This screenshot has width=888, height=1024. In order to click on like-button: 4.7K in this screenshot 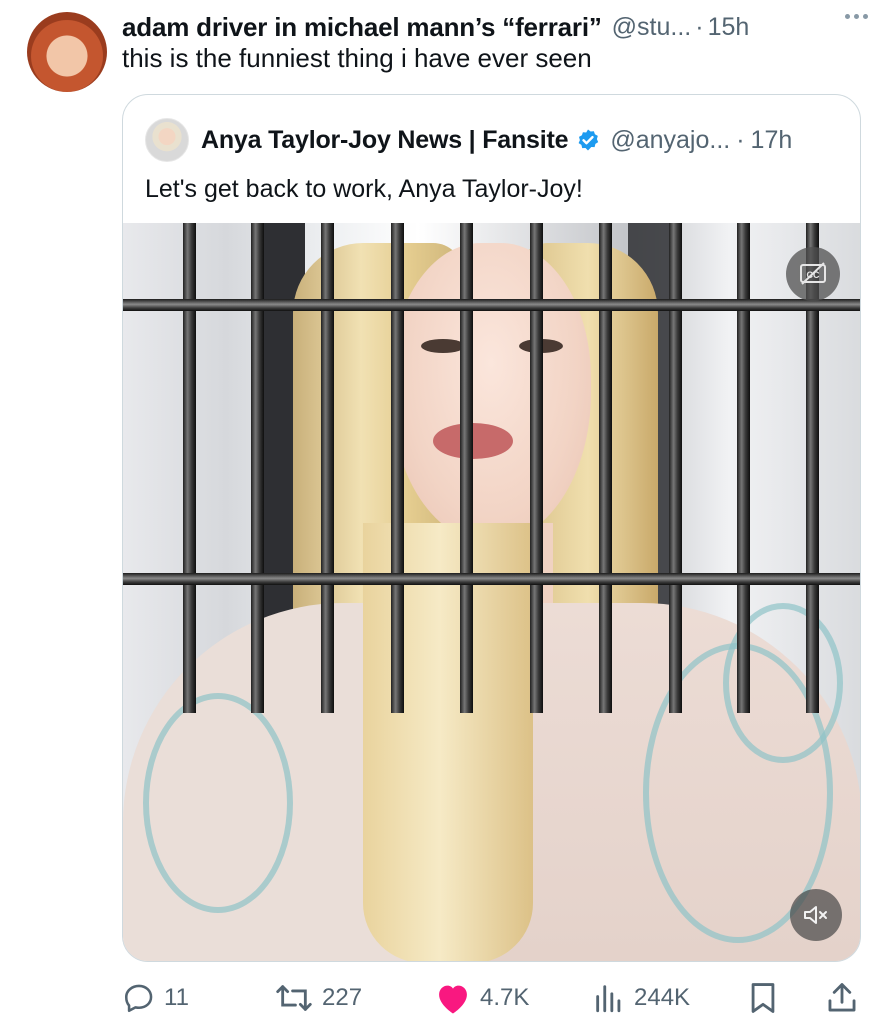, I will do `click(481, 998)`.